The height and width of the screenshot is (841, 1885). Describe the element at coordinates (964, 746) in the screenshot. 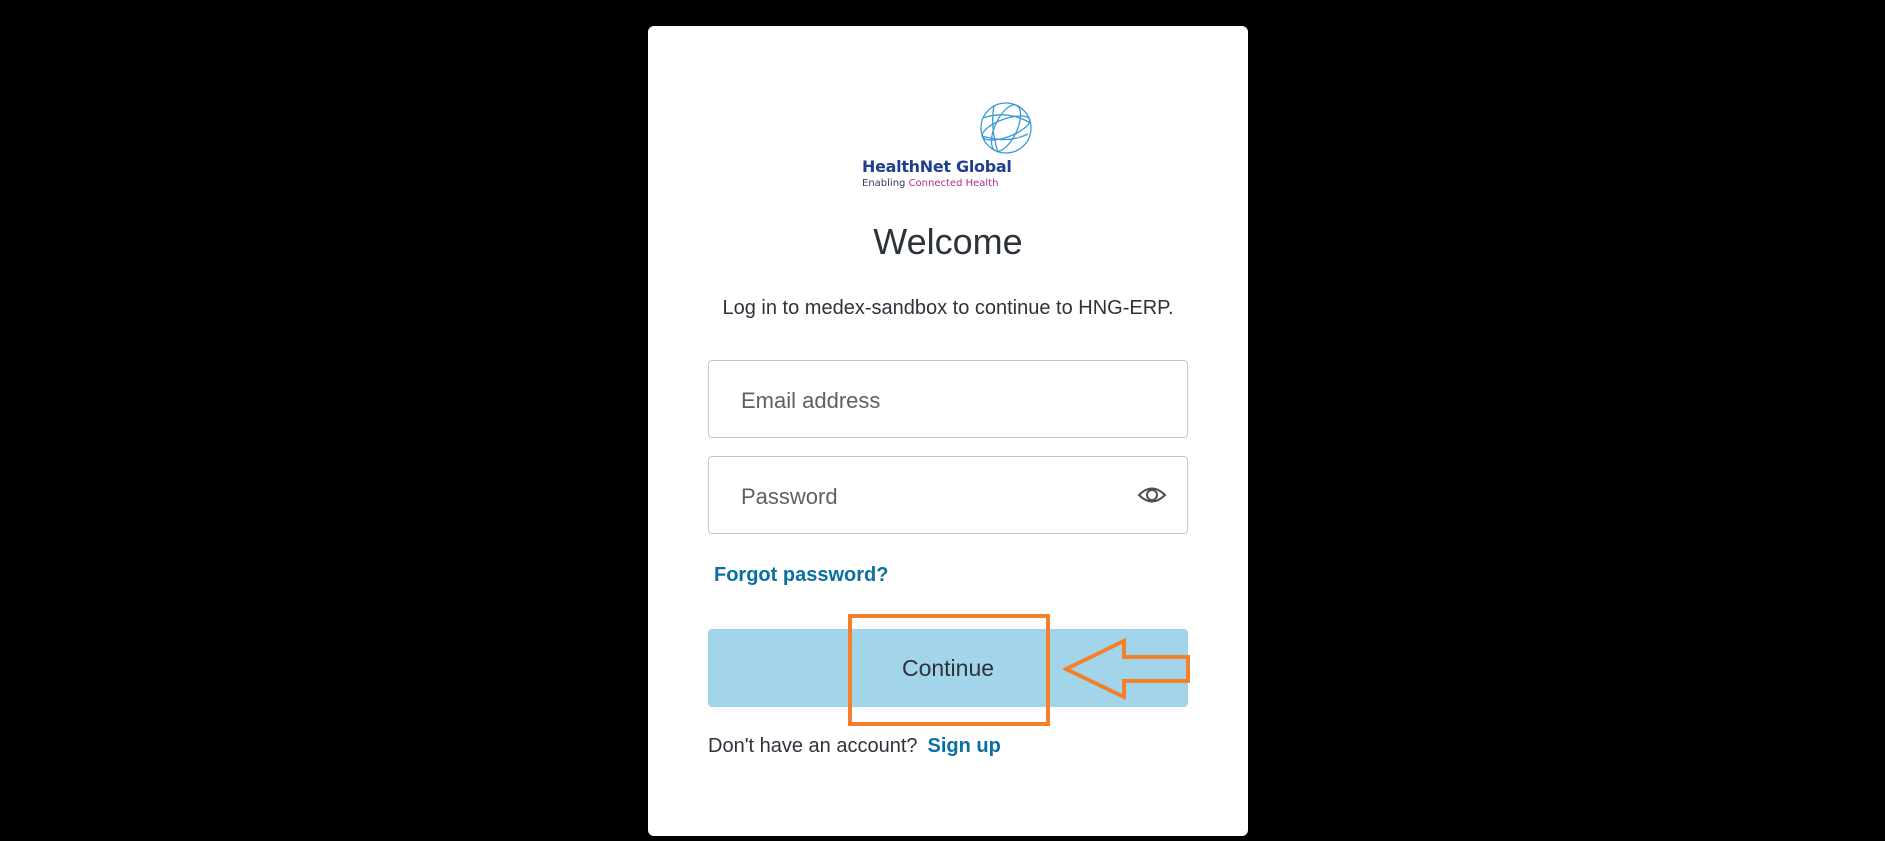

I see `signup-link: Sign up` at that location.